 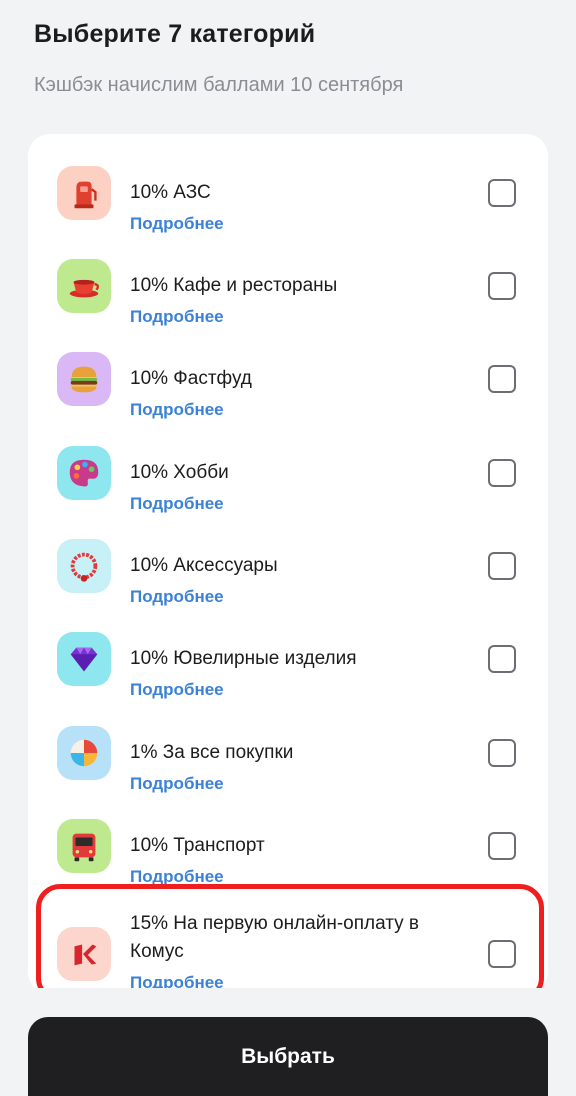 I want to click on category-label: 10% Фастфуд, so click(x=191, y=378).